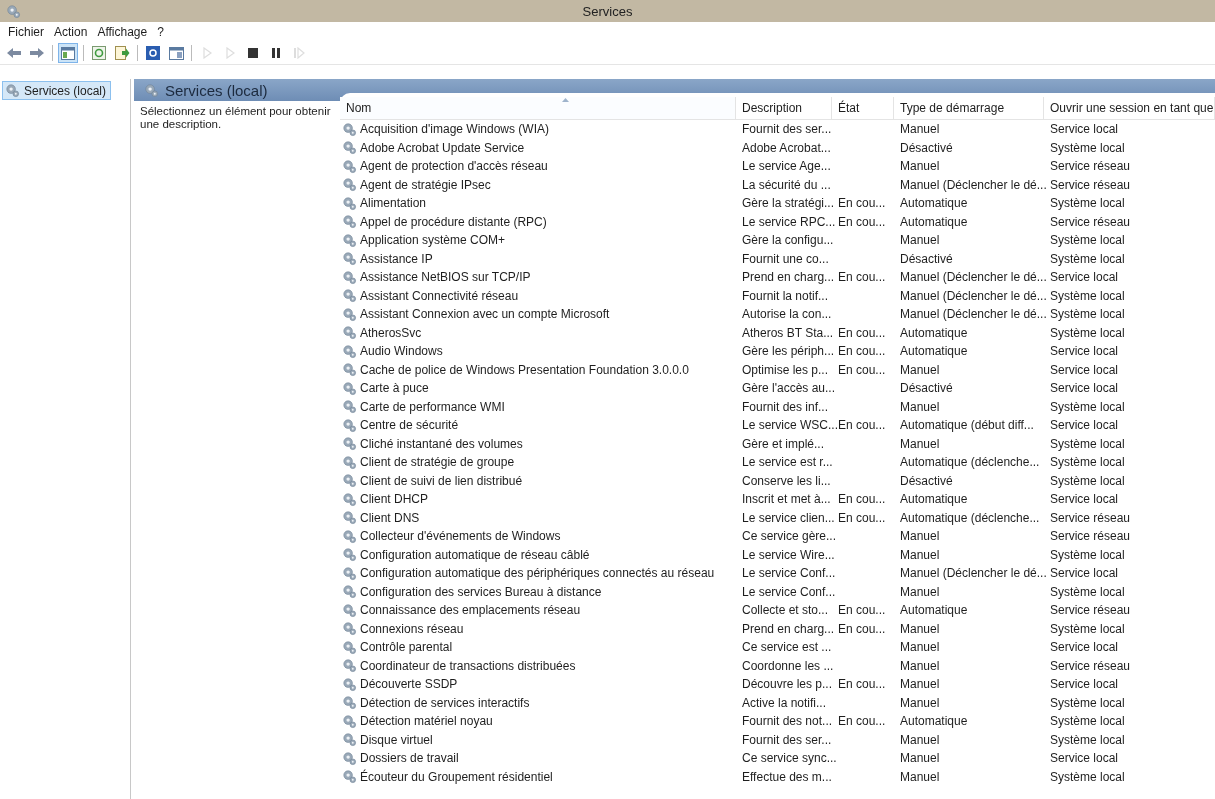 The image size is (1215, 799). What do you see at coordinates (455, 129) in the screenshot?
I see `service-name: Acquisition d'image Windows (WIA)` at bounding box center [455, 129].